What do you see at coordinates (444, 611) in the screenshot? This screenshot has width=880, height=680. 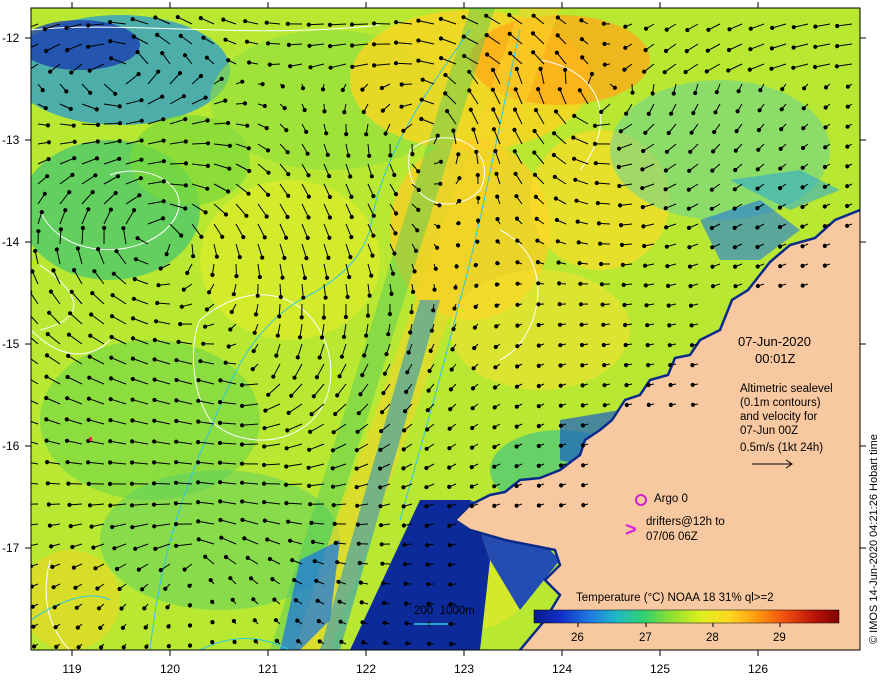 I see `depth-legend-label: 200 1000m` at bounding box center [444, 611].